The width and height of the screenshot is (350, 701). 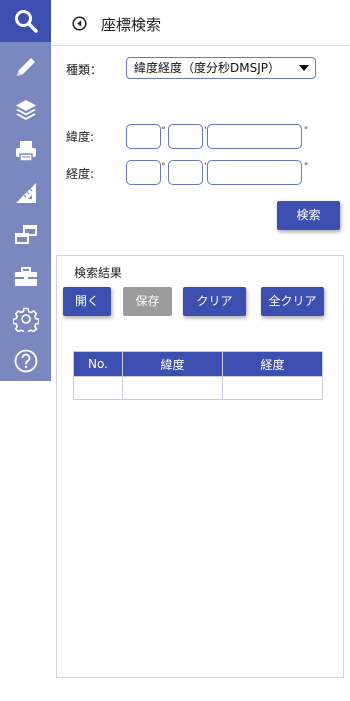 I want to click on gear-icon, so click(x=25, y=319).